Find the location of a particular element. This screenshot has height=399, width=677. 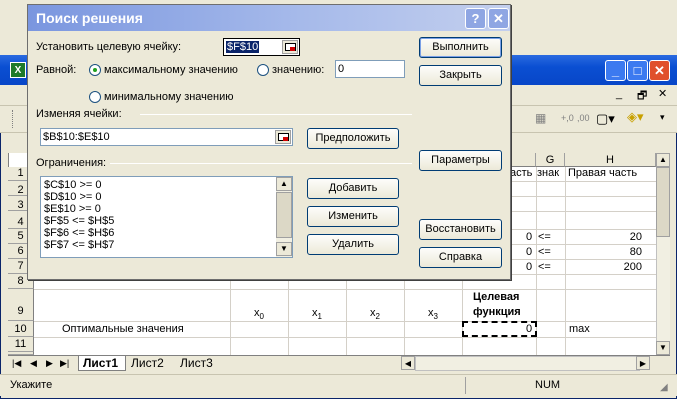

constraint-item: $E$10 >= 0 is located at coordinates (72, 209).